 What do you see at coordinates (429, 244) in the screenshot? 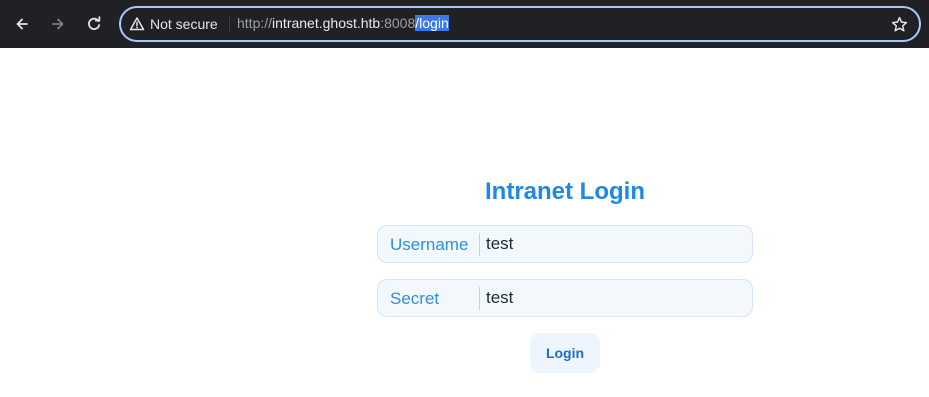
I see `username-label: Username` at bounding box center [429, 244].